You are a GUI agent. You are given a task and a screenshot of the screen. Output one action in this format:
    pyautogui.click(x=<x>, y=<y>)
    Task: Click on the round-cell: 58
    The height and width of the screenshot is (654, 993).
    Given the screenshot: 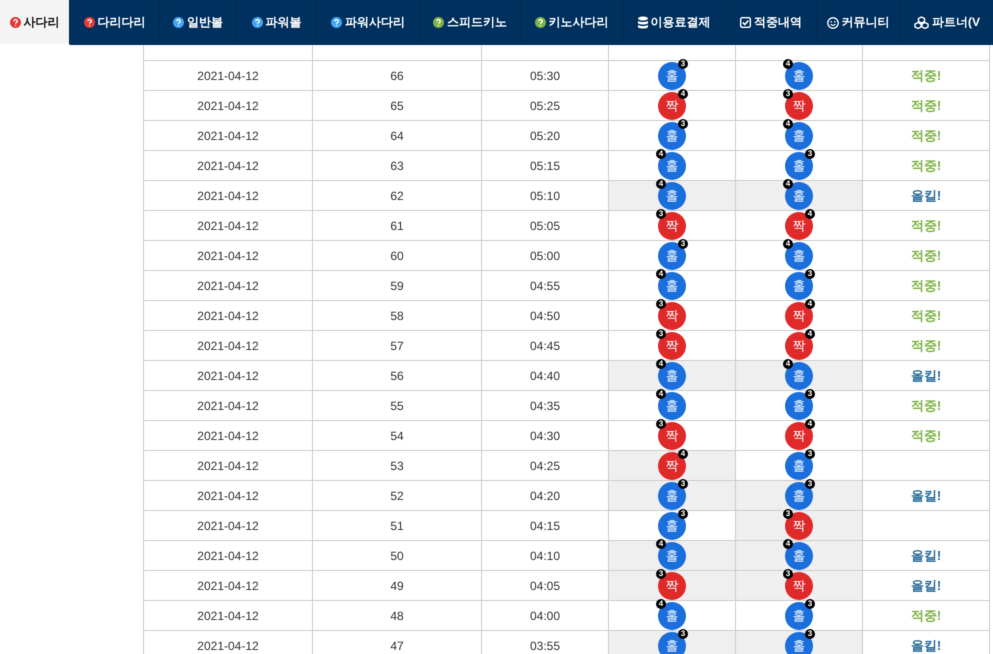 What is the action you would take?
    pyautogui.click(x=397, y=315)
    